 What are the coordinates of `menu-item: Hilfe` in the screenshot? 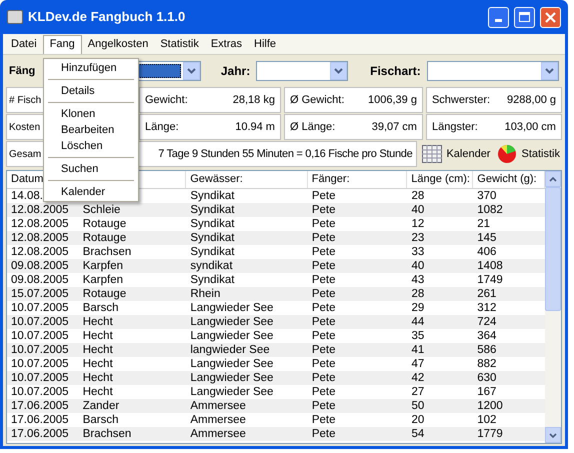 It's located at (265, 44).